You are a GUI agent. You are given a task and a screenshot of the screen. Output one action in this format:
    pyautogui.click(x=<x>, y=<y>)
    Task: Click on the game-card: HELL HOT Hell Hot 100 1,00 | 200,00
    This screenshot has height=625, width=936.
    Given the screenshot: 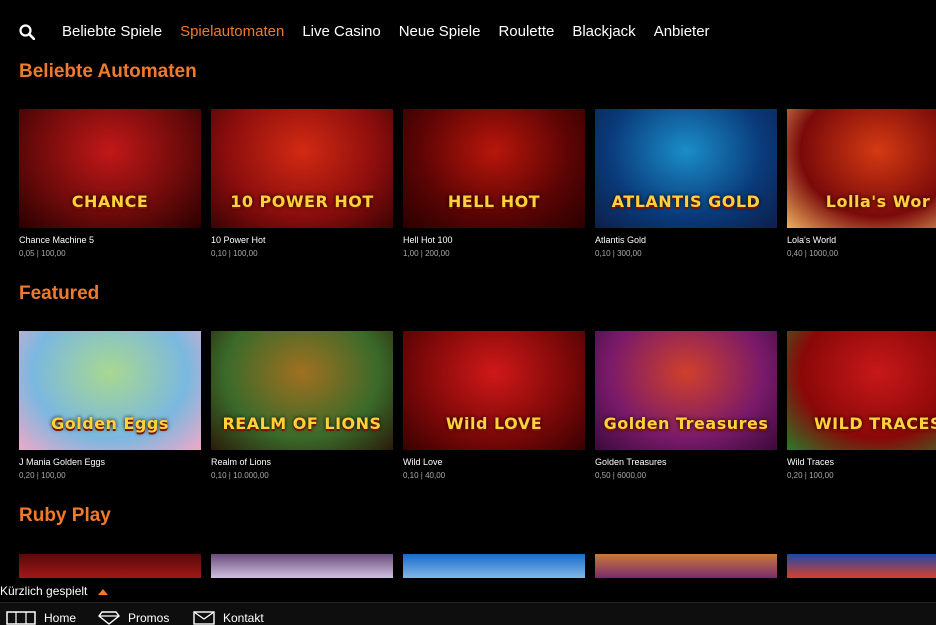 What is the action you would take?
    pyautogui.click(x=494, y=183)
    